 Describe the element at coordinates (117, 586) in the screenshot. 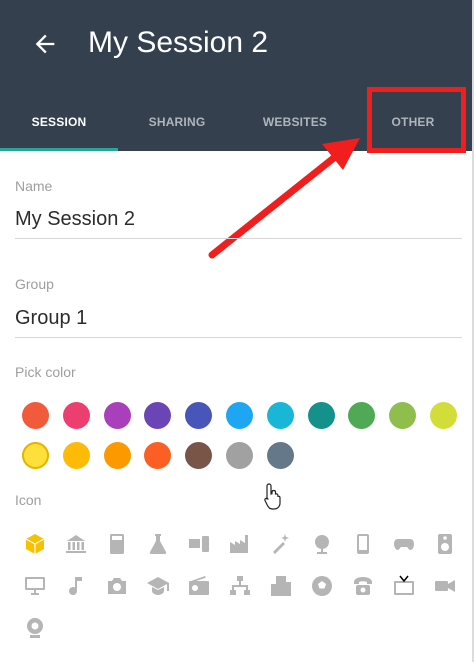

I see `camera-icon` at that location.